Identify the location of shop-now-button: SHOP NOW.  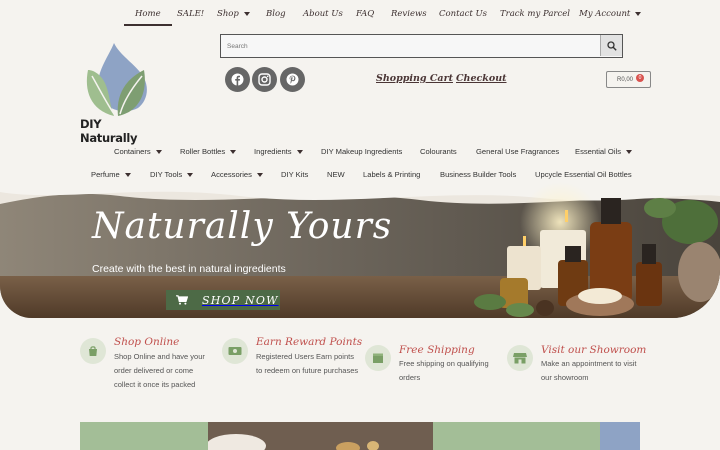
(223, 300).